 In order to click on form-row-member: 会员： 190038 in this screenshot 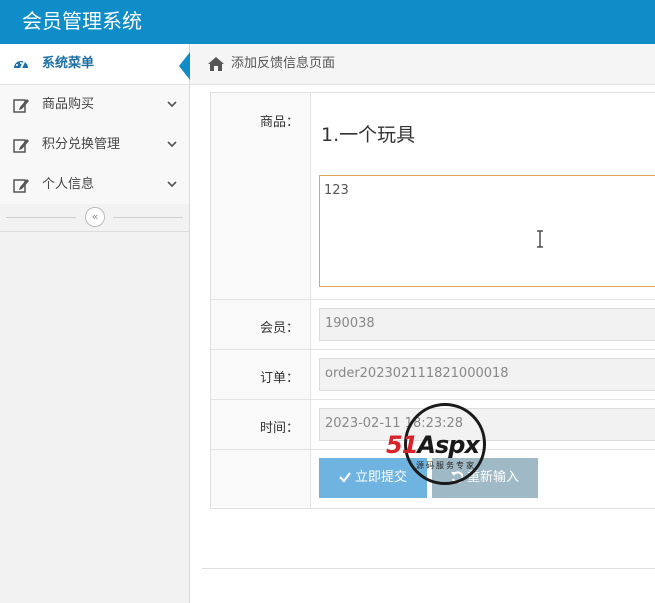, I will do `click(433, 325)`.